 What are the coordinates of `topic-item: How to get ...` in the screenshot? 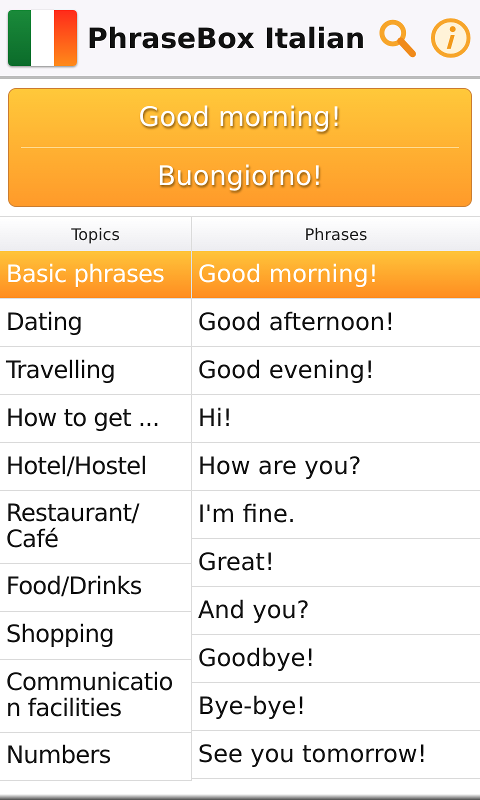 It's located at (95, 419).